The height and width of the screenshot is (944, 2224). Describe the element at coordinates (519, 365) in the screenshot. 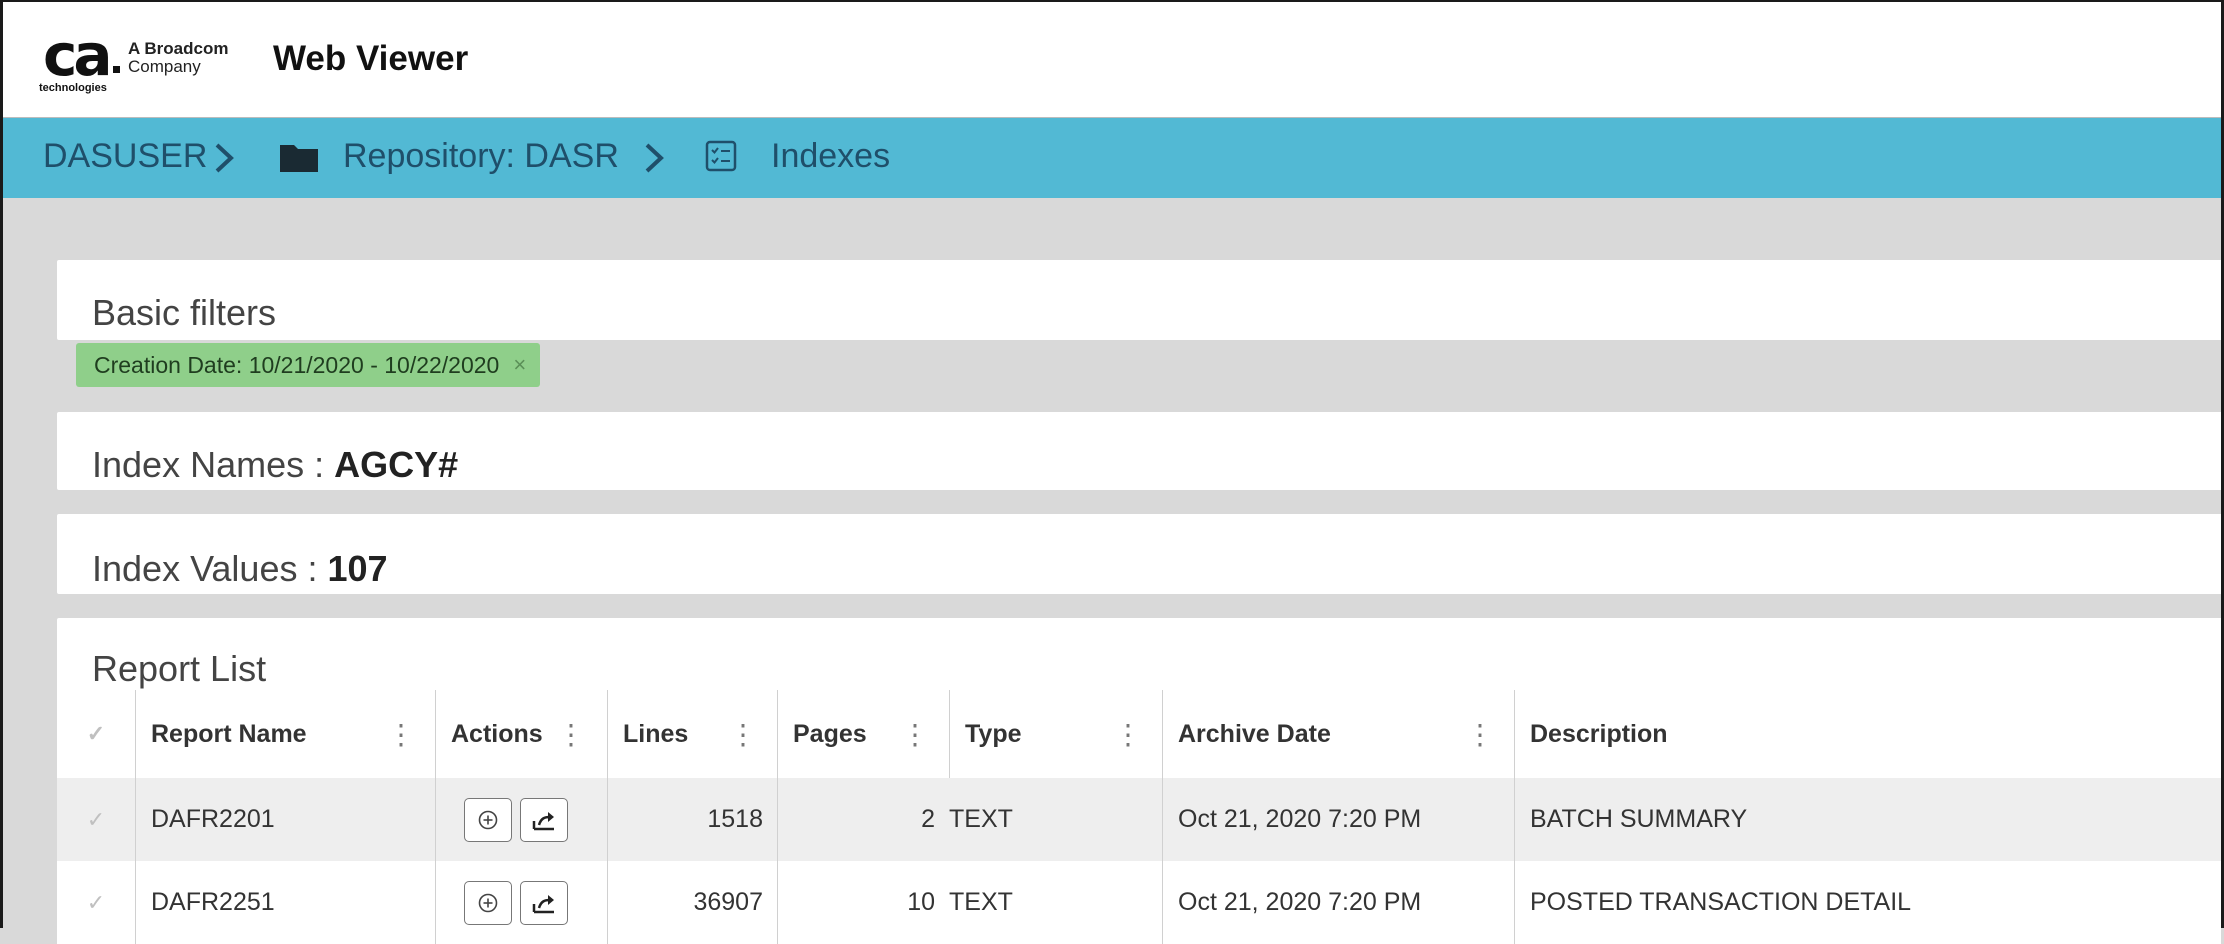

I see `close-icon: ×` at that location.